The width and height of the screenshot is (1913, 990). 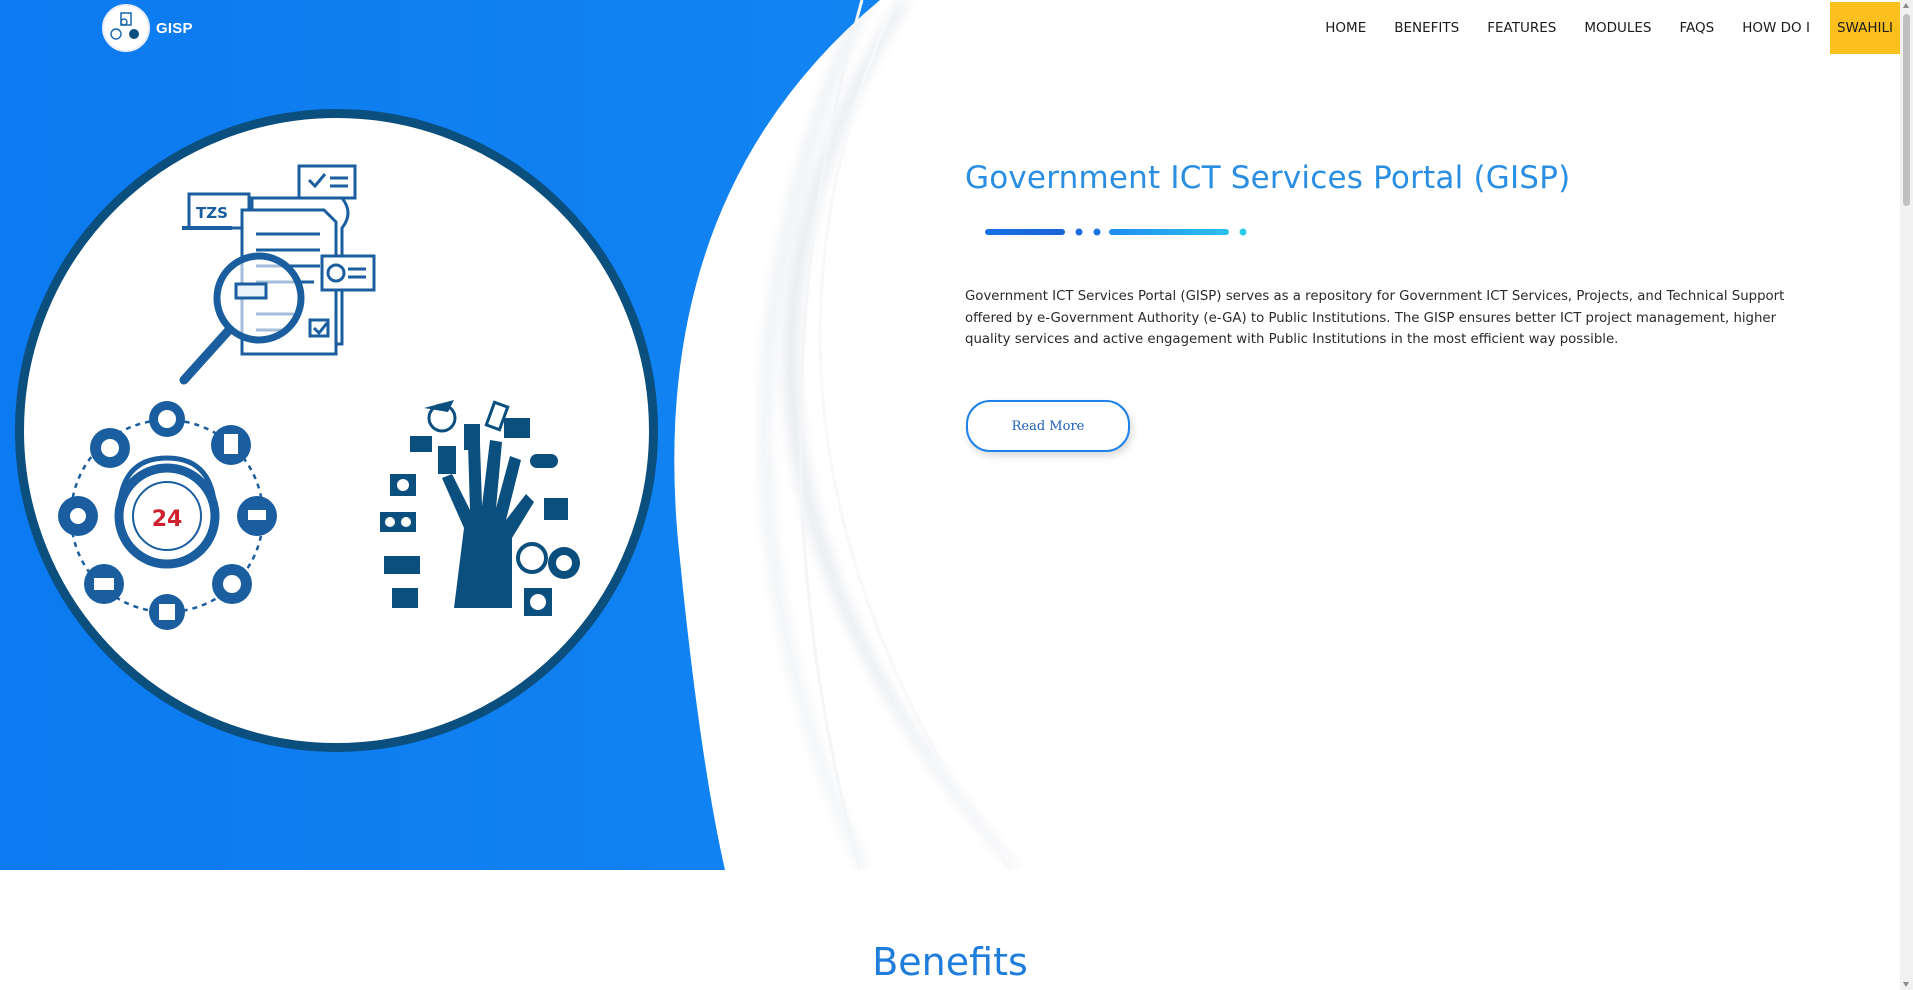 What do you see at coordinates (1426, 28) in the screenshot?
I see `nav-benefits: BENEFITS` at bounding box center [1426, 28].